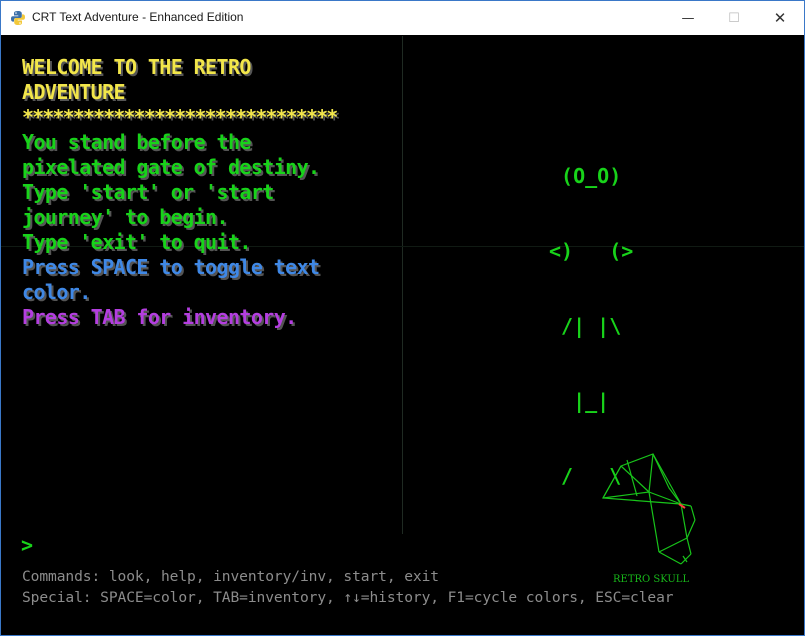 This screenshot has width=805, height=636. Describe the element at coordinates (159, 317) in the screenshot. I see `output-line: Press TAB for inventory.` at that location.